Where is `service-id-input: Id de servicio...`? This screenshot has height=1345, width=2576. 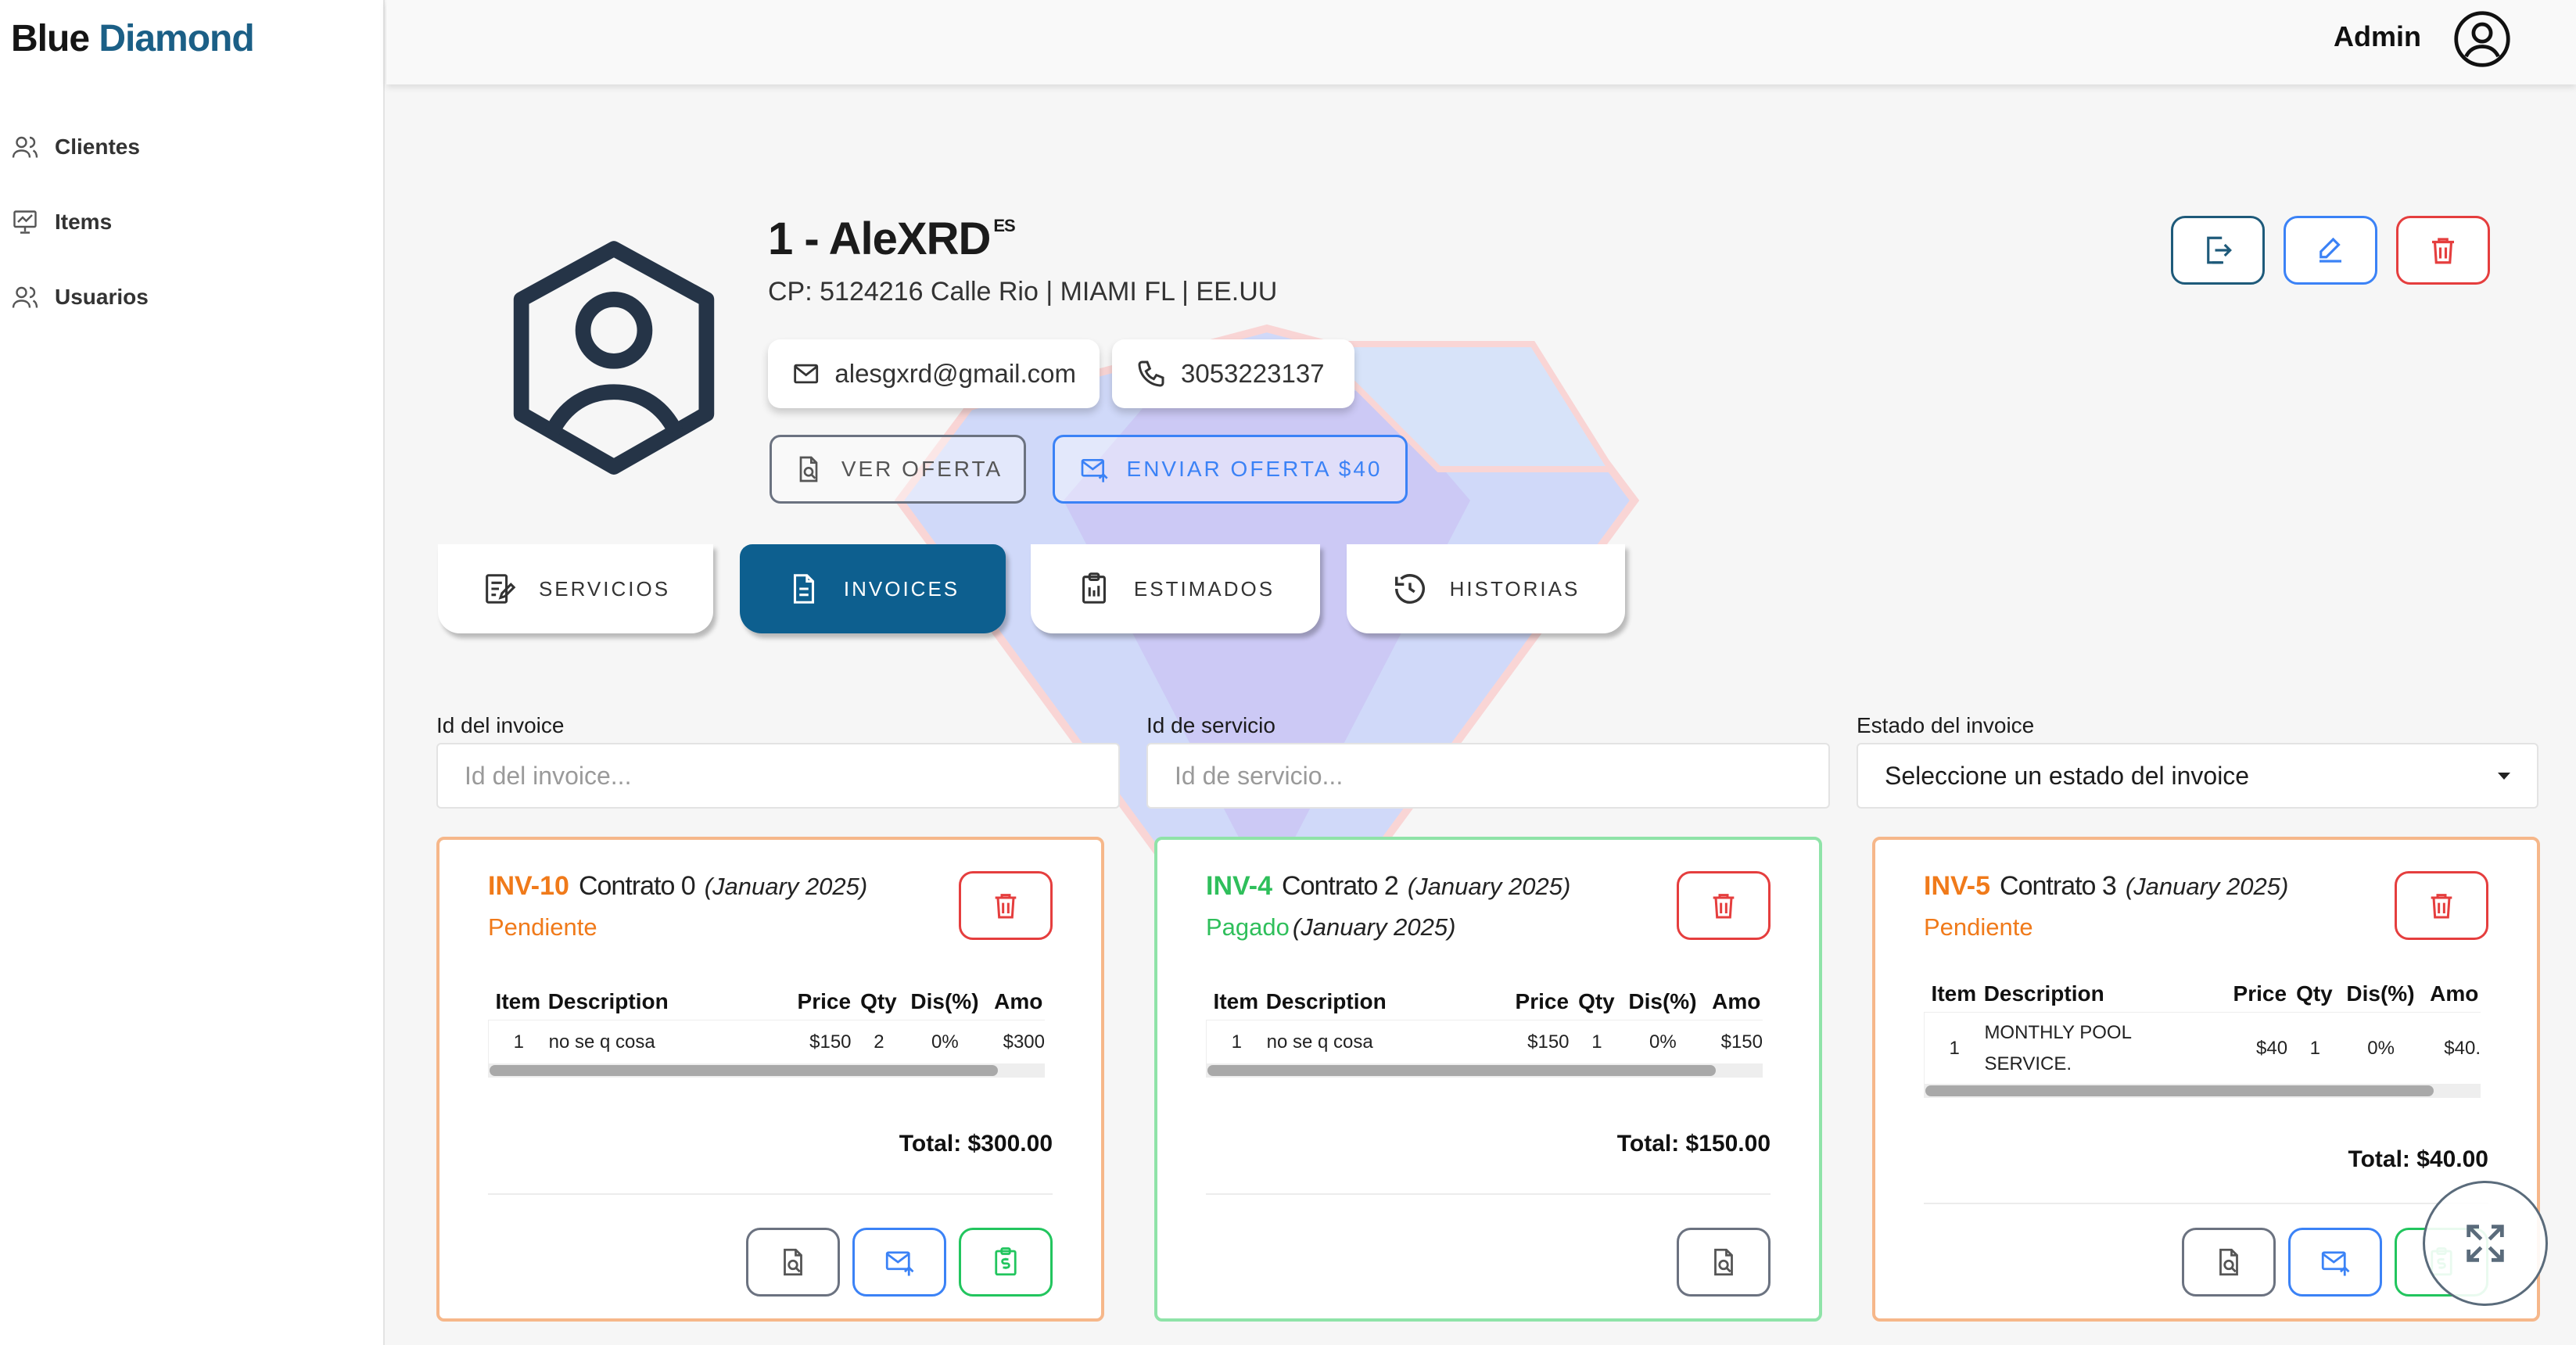
service-id-input: Id de servicio... is located at coordinates (1488, 776).